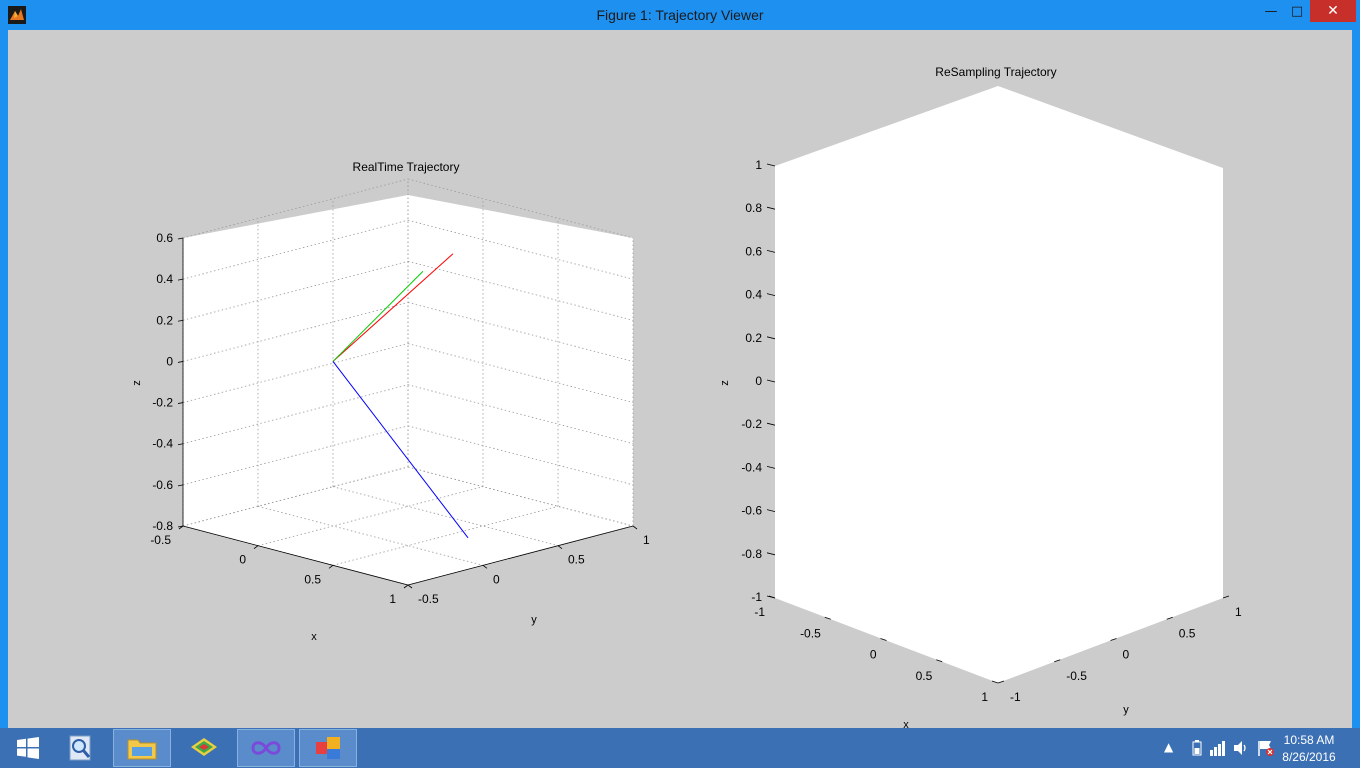  I want to click on magnifier-icon, so click(80, 748).